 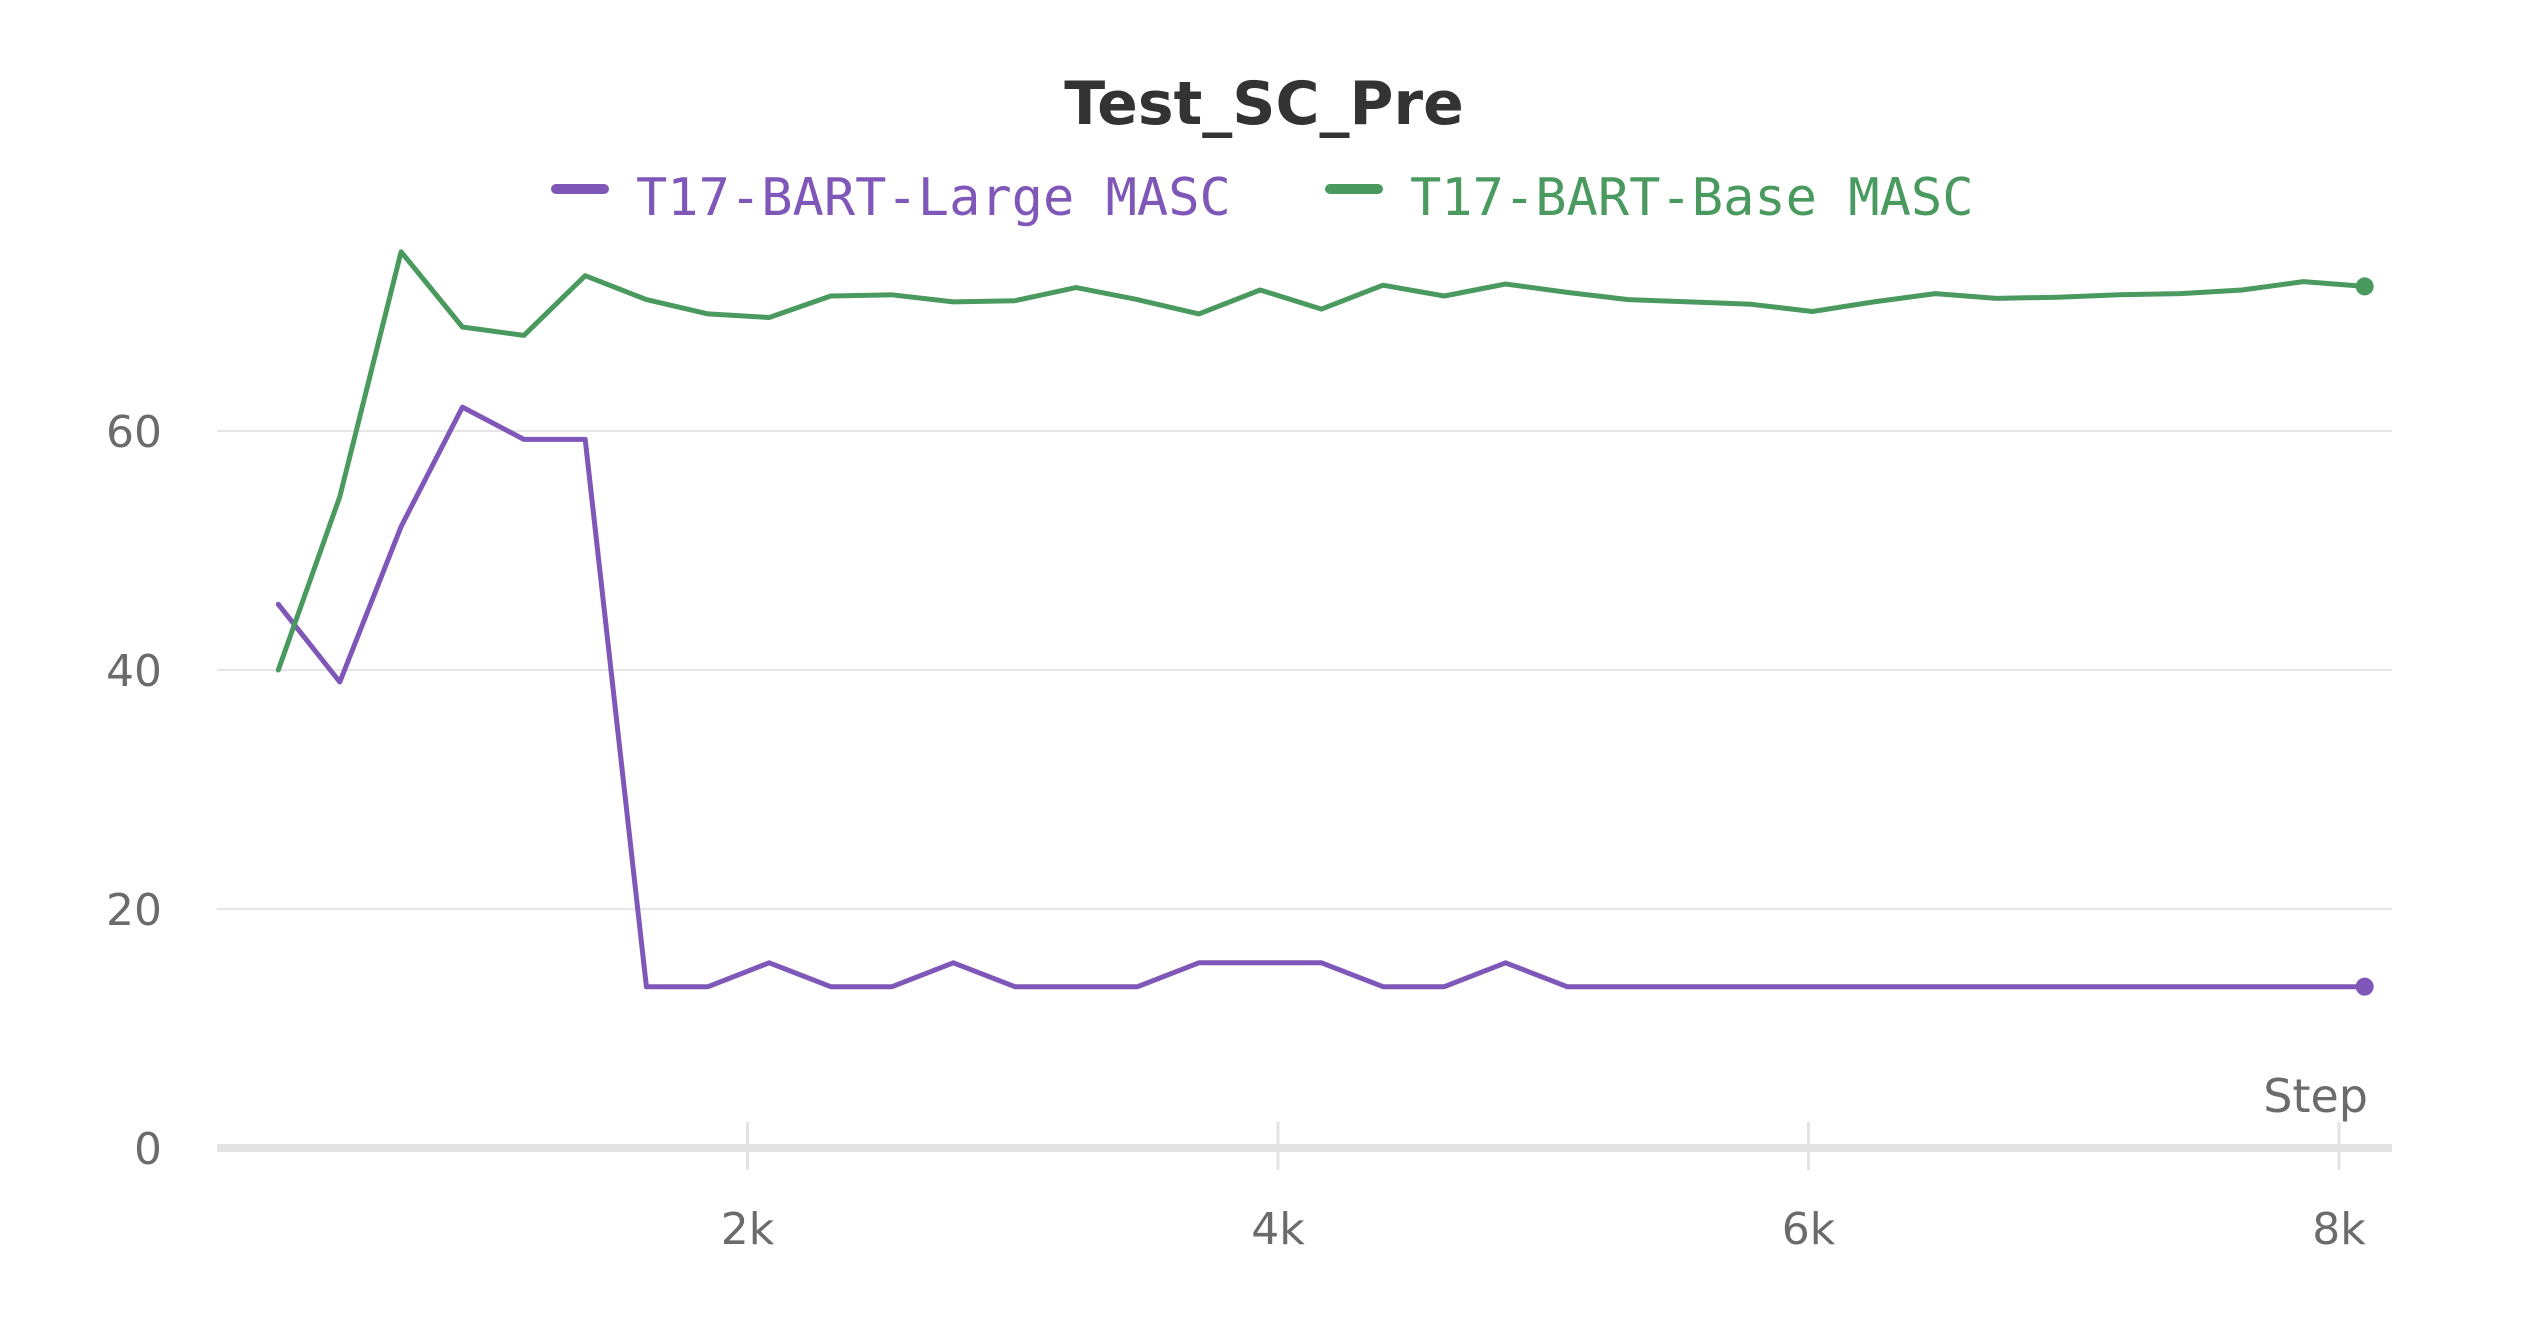 What do you see at coordinates (2339, 1229) in the screenshot?
I see `x-tick-label-8000: 8k` at bounding box center [2339, 1229].